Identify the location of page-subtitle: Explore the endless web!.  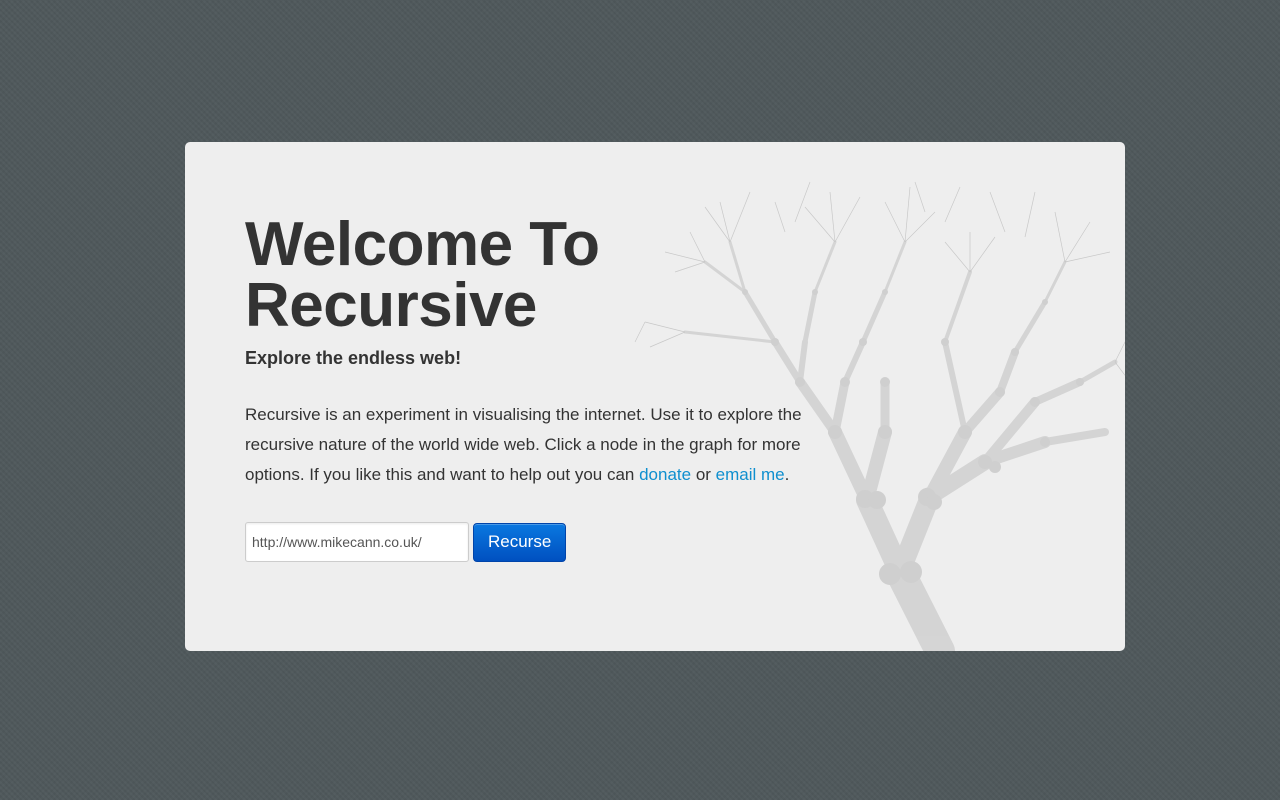
(353, 358).